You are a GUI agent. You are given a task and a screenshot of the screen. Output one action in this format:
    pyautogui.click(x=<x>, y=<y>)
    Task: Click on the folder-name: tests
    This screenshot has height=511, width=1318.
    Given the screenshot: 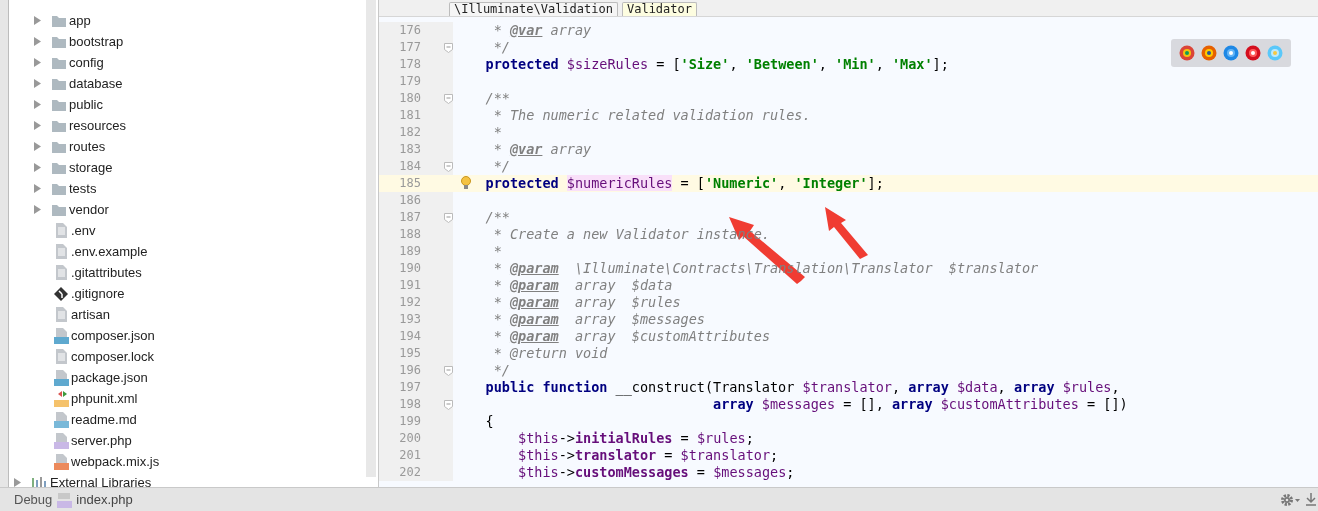 What is the action you would take?
    pyautogui.click(x=83, y=188)
    